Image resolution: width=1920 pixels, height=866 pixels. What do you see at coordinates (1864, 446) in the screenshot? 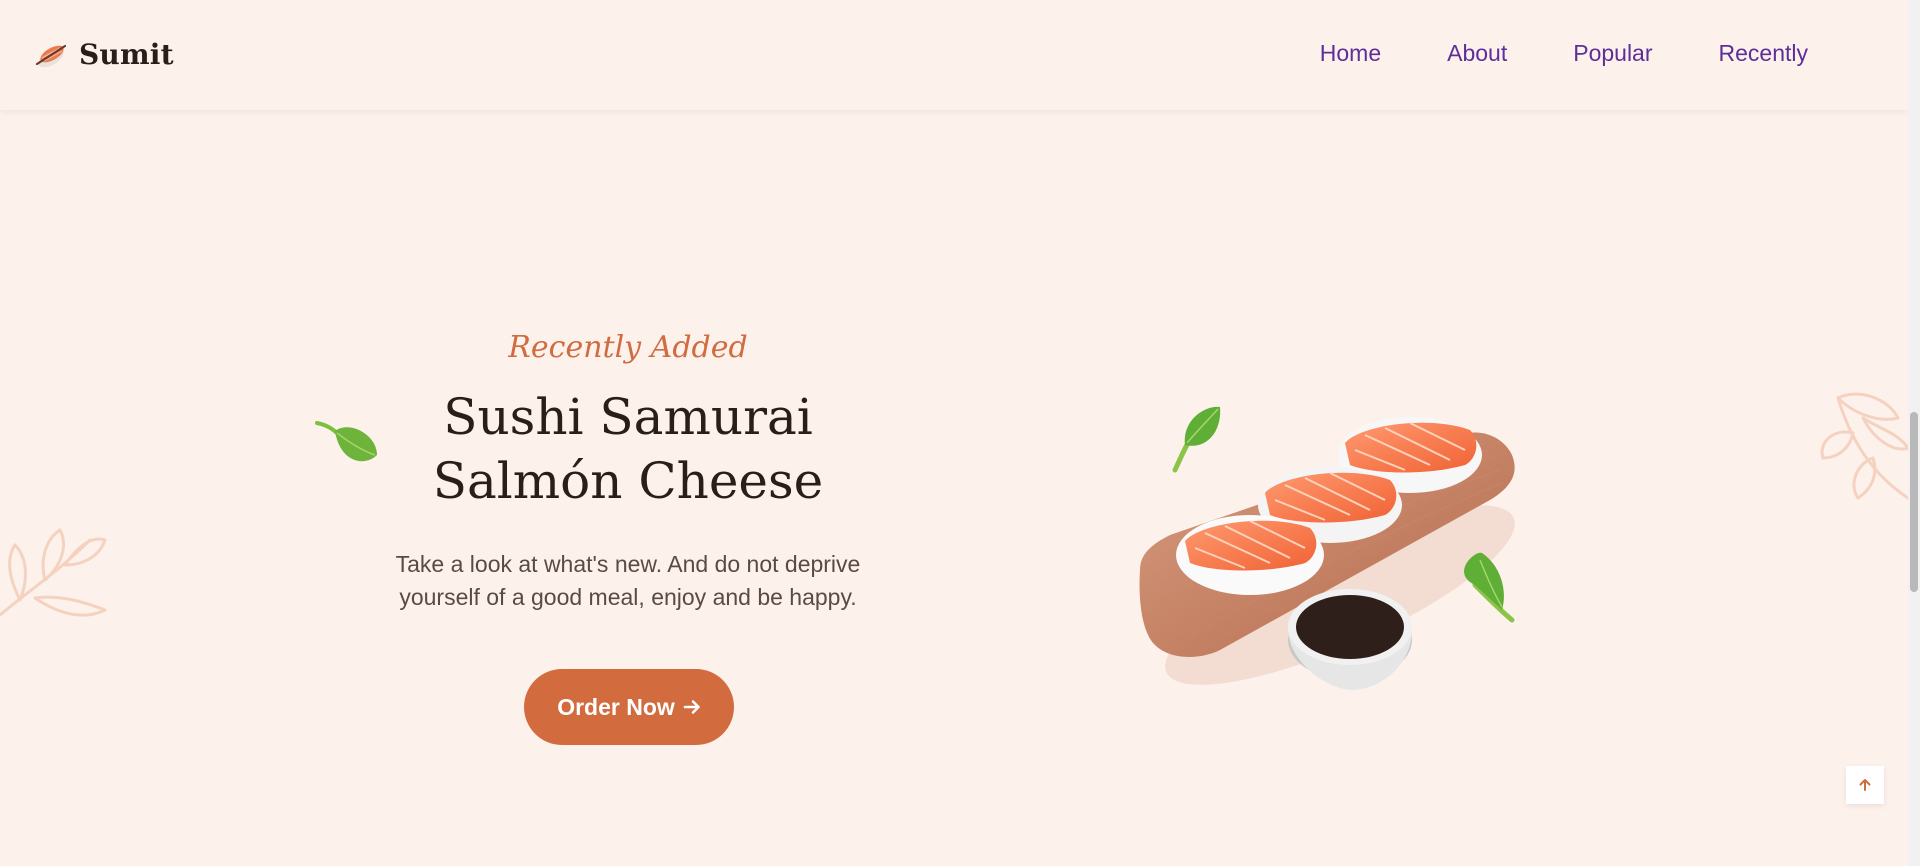
I see `leaf-outline-right-icon` at bounding box center [1864, 446].